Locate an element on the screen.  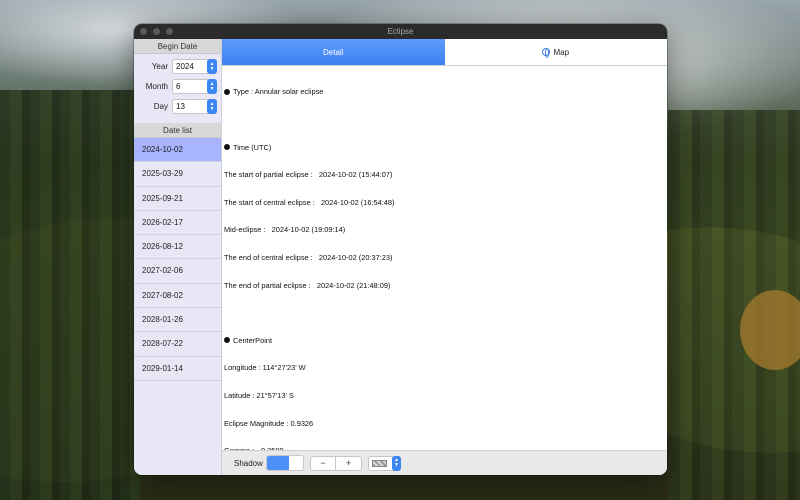
minimize-button is located at coordinates (156, 31).